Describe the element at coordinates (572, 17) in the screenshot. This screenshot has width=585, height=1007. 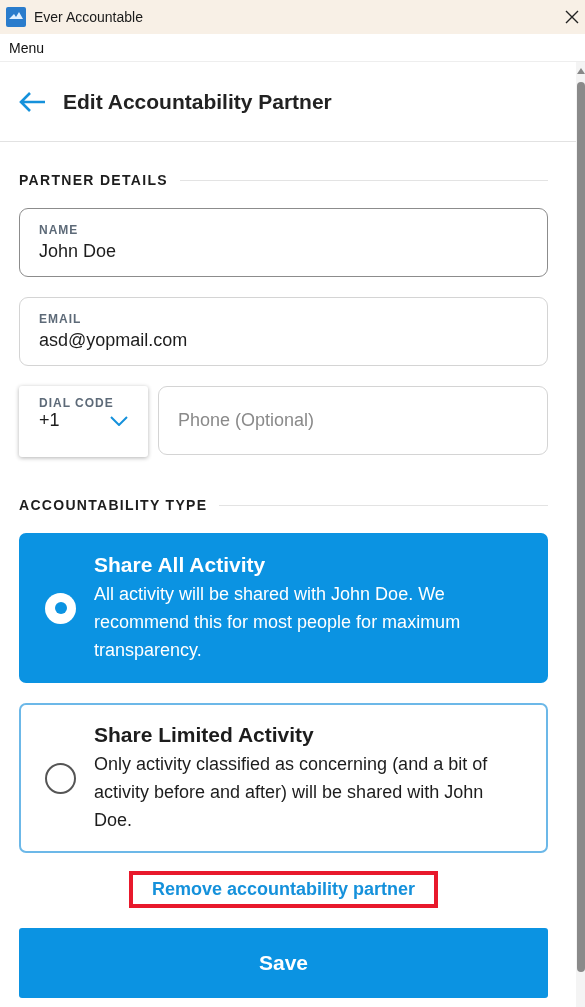
I see `close-icon` at that location.